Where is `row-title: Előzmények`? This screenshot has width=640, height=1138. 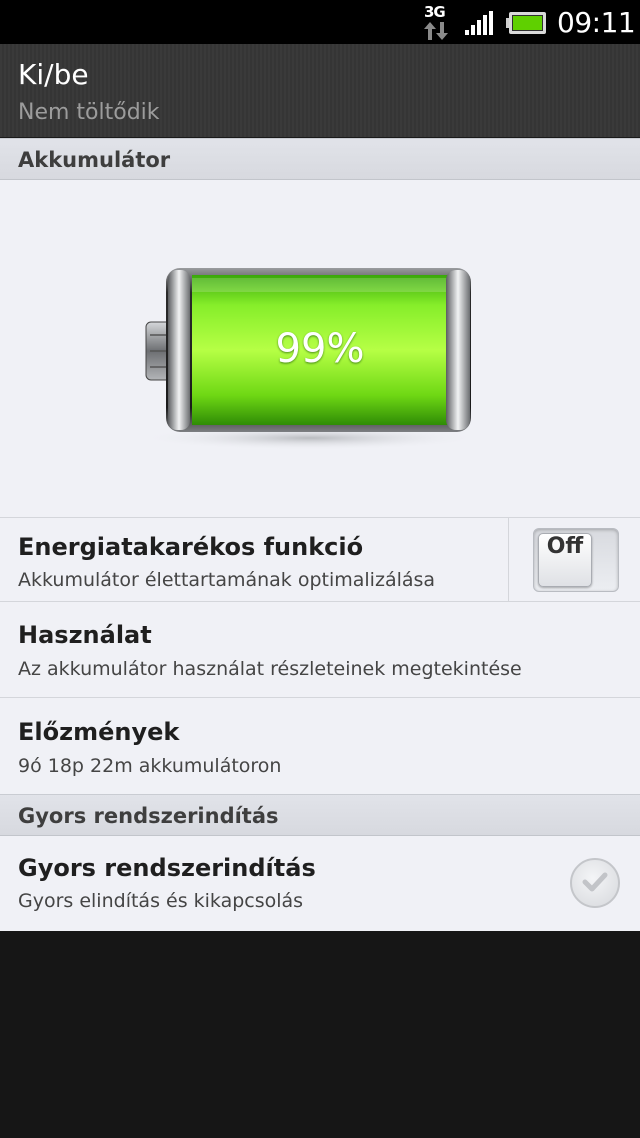 row-title: Előzmények is located at coordinates (99, 732).